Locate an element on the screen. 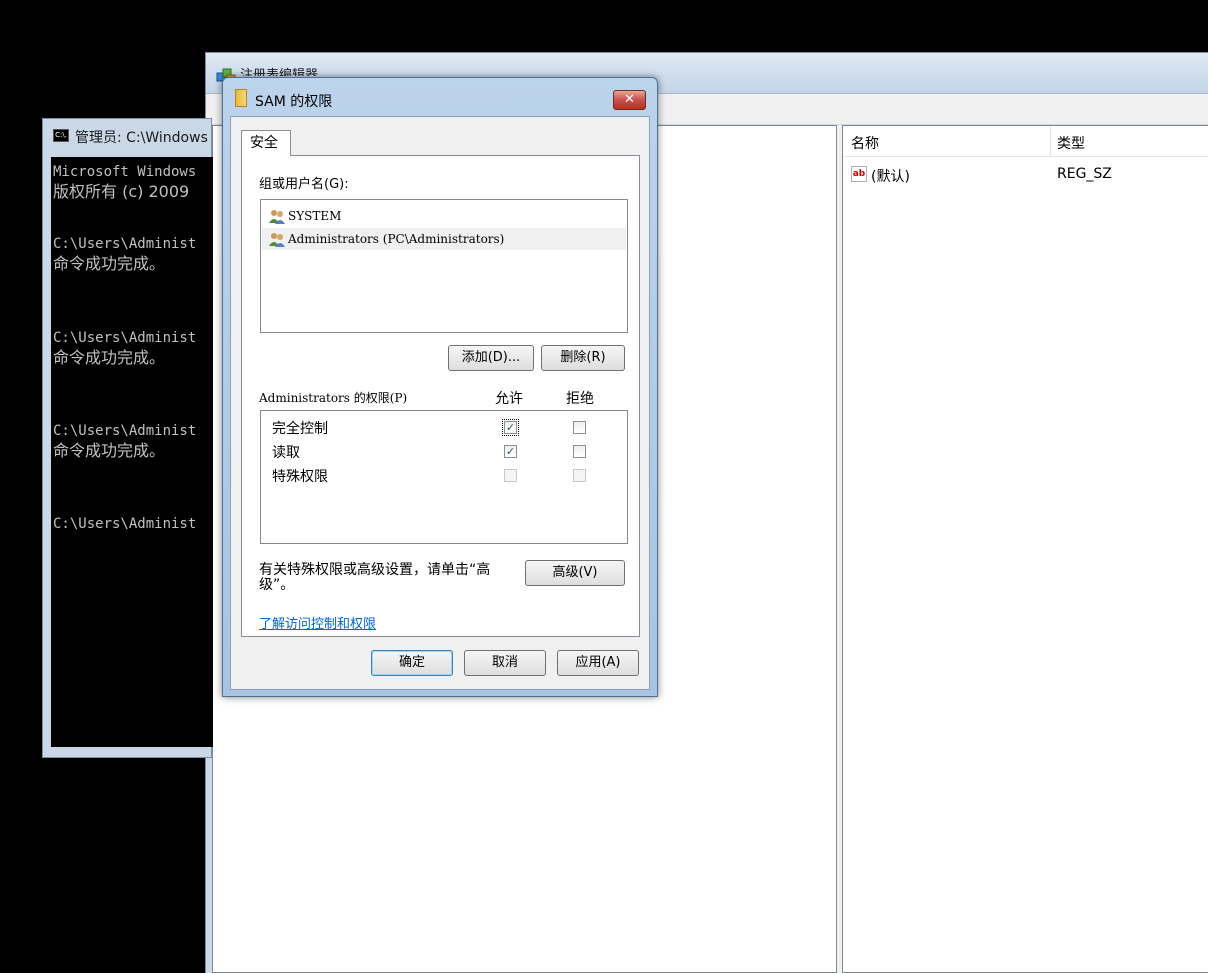 This screenshot has width=1208, height=973. dialog-title: SAM 的权限 is located at coordinates (294, 102).